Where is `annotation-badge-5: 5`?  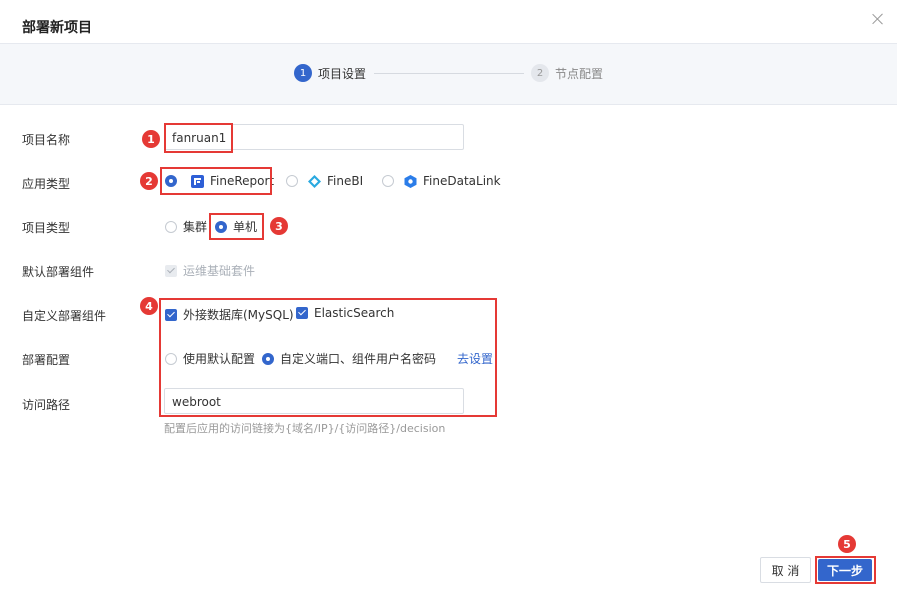
annotation-badge-5: 5 is located at coordinates (847, 544).